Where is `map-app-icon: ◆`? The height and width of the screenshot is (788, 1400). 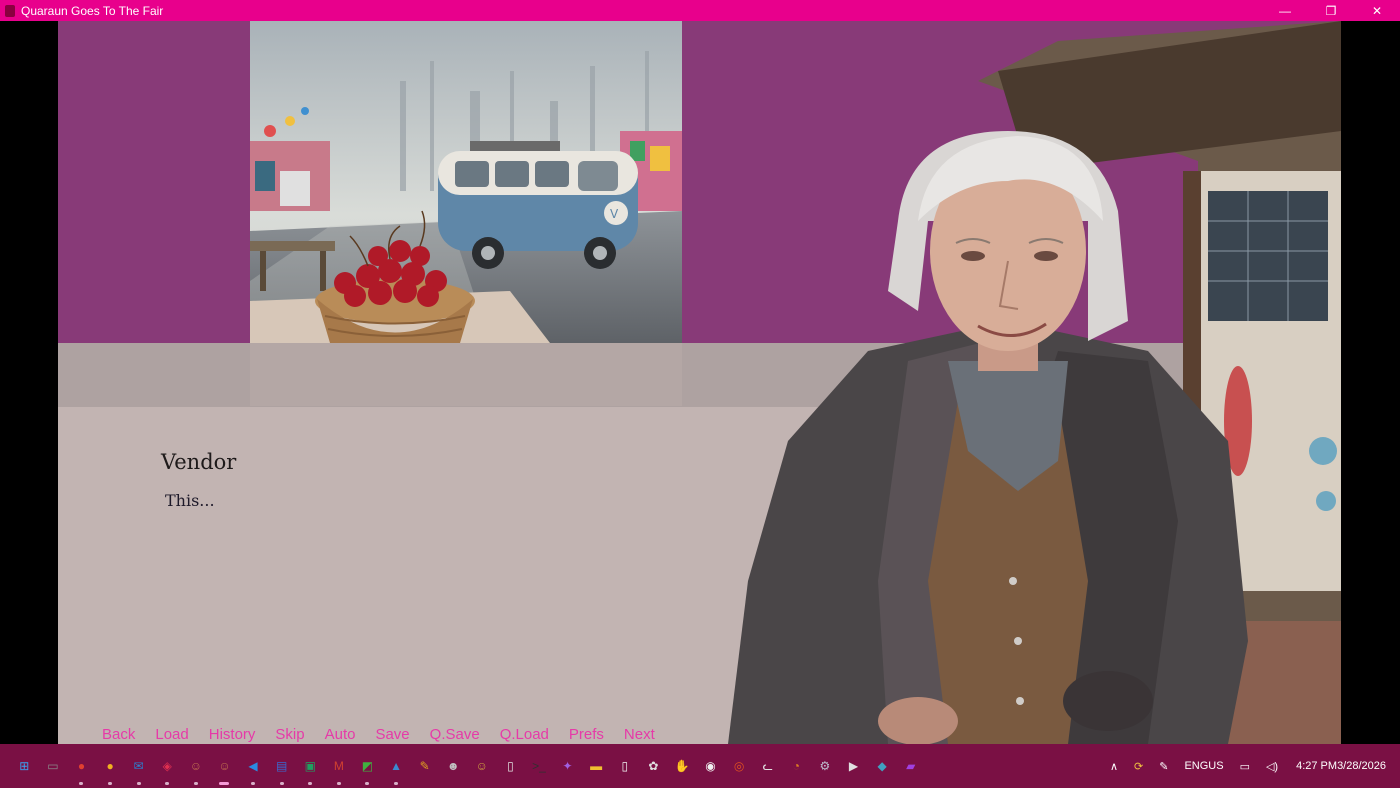 map-app-icon: ◆ is located at coordinates (882, 766).